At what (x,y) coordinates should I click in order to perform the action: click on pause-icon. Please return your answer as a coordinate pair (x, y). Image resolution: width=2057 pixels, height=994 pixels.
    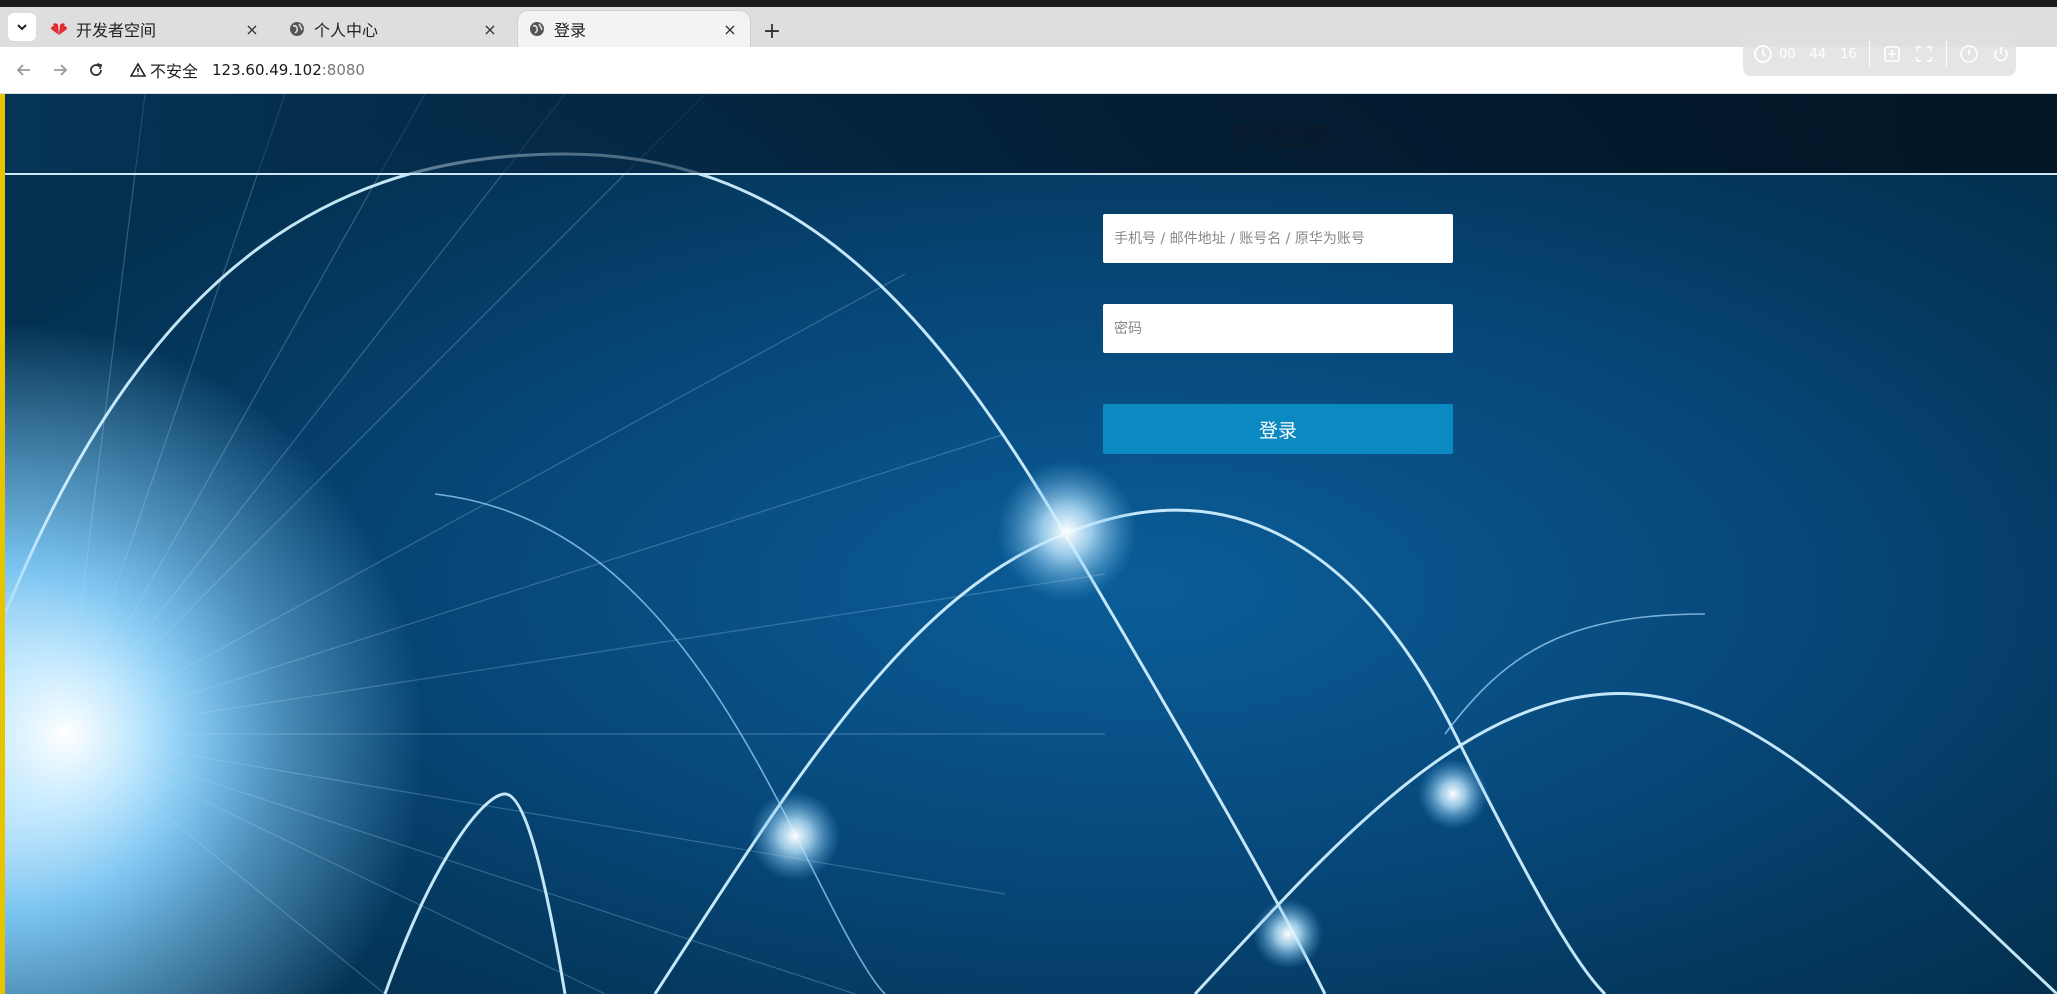
    Looking at the image, I should click on (1969, 54).